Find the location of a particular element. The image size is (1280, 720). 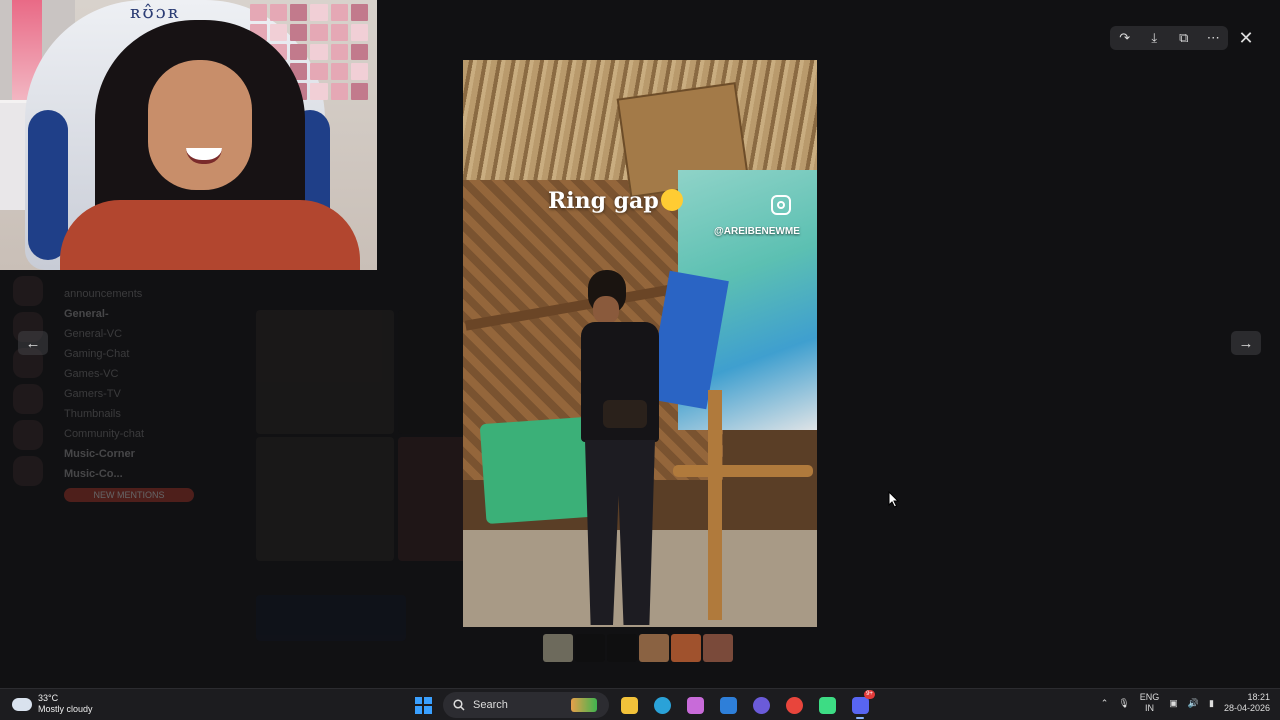

store-icon is located at coordinates (728, 705).